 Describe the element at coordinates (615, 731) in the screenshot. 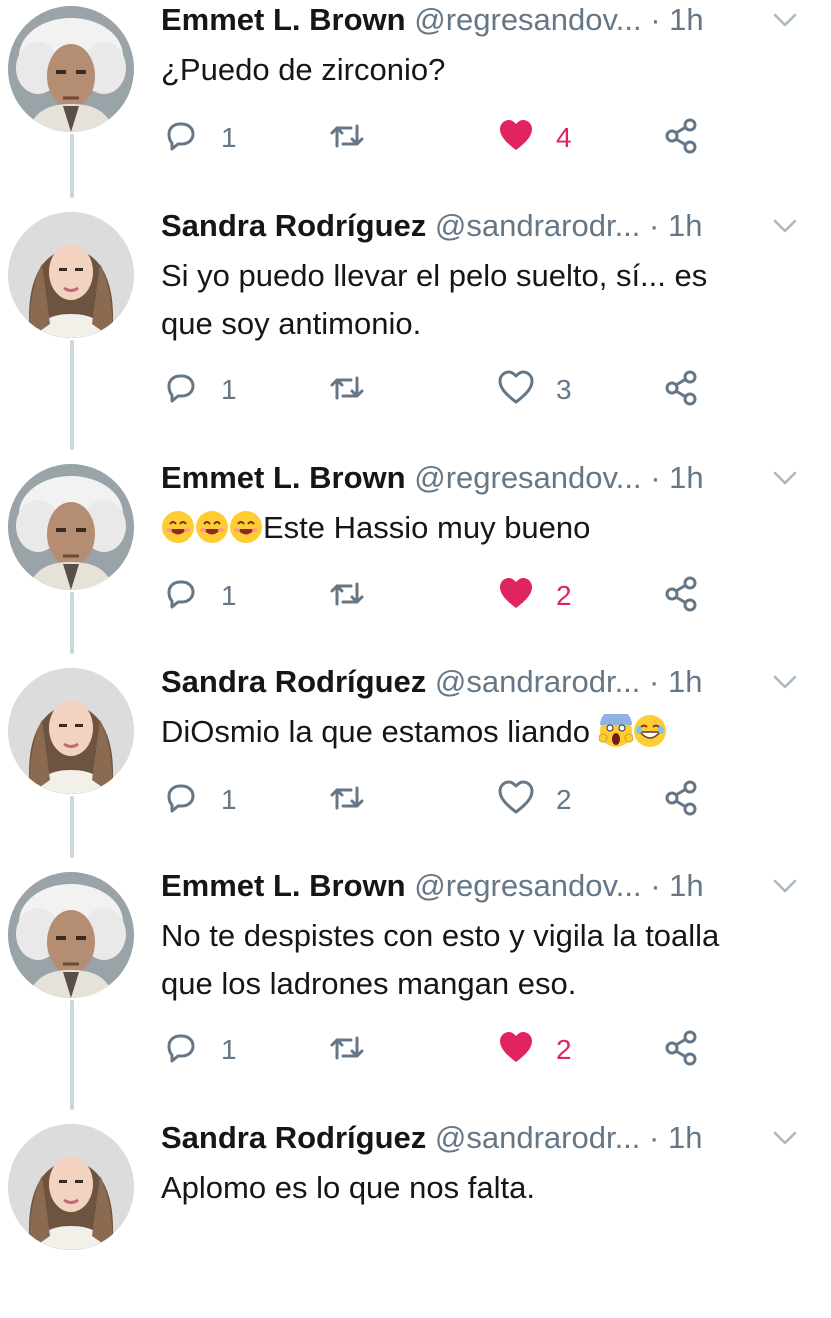

I see `screaming-face-emoji` at that location.